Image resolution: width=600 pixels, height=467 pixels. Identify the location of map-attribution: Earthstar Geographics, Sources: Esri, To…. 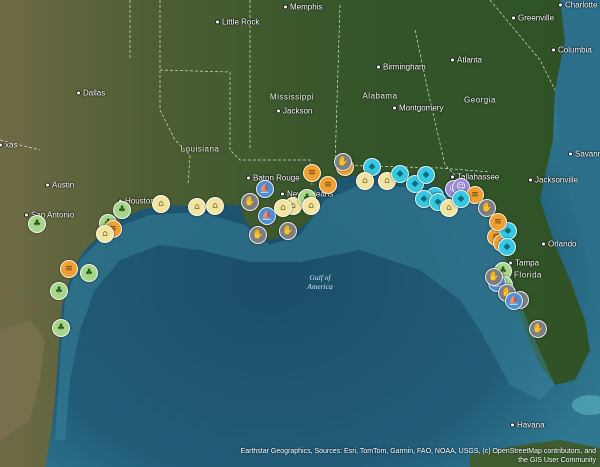
(418, 456).